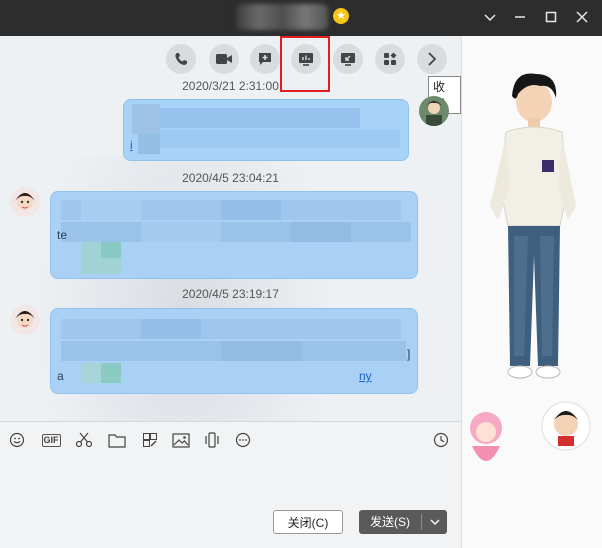 The height and width of the screenshot is (548, 602). Describe the element at coordinates (181, 440) in the screenshot. I see `image-icon` at that location.